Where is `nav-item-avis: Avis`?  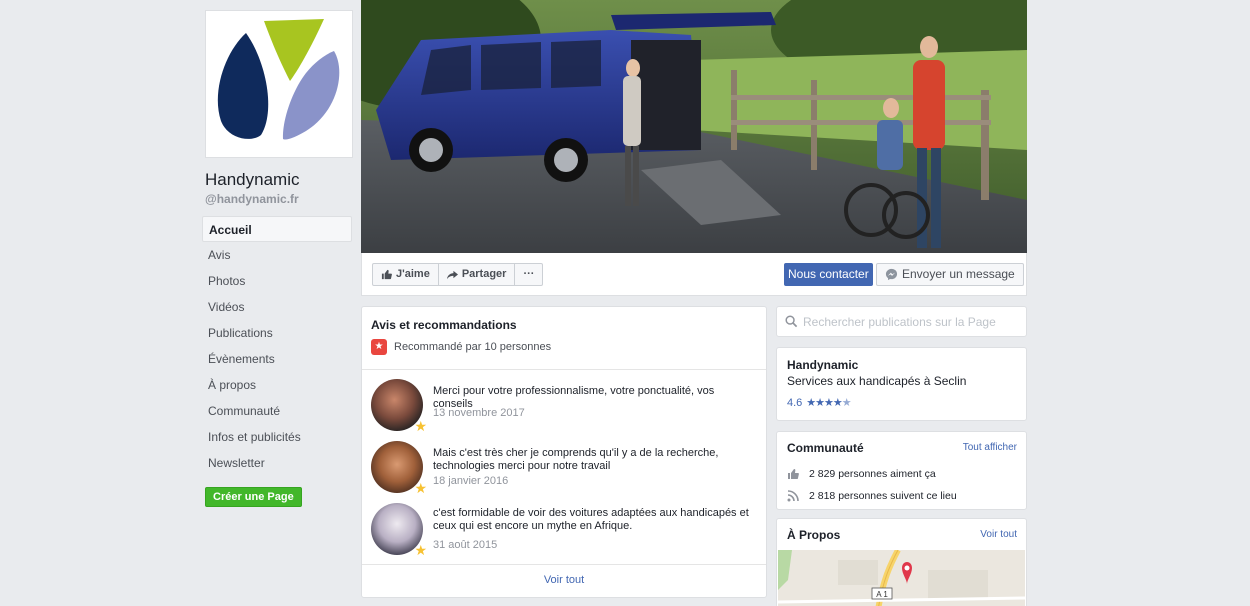 nav-item-avis: Avis is located at coordinates (277, 255).